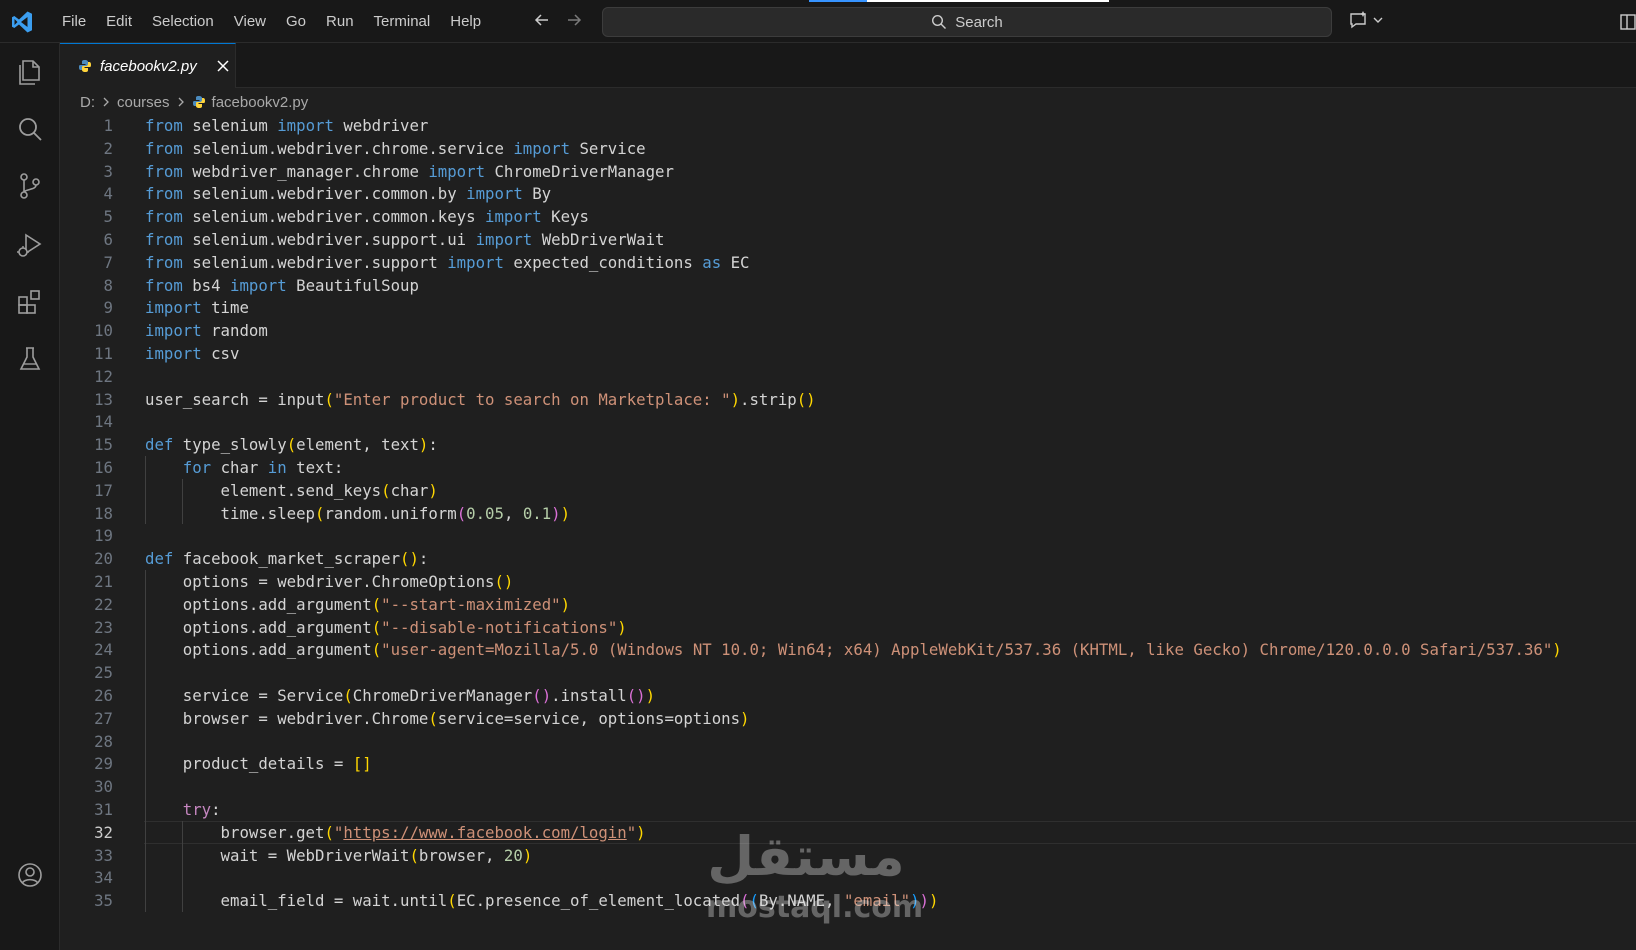 The image size is (1636, 950). I want to click on code-token: time.sleep, so click(230, 513).